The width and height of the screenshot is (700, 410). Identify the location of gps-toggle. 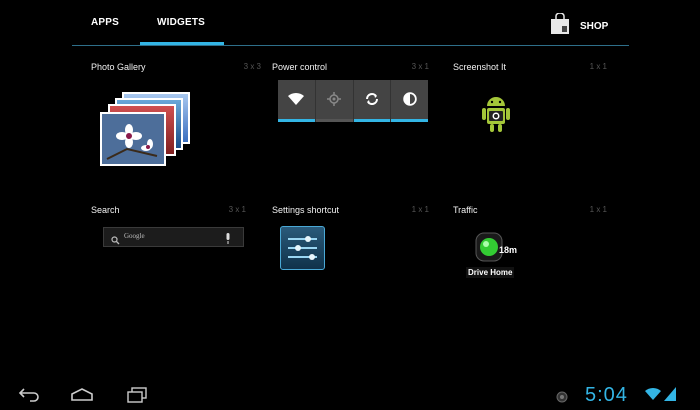
(334, 101).